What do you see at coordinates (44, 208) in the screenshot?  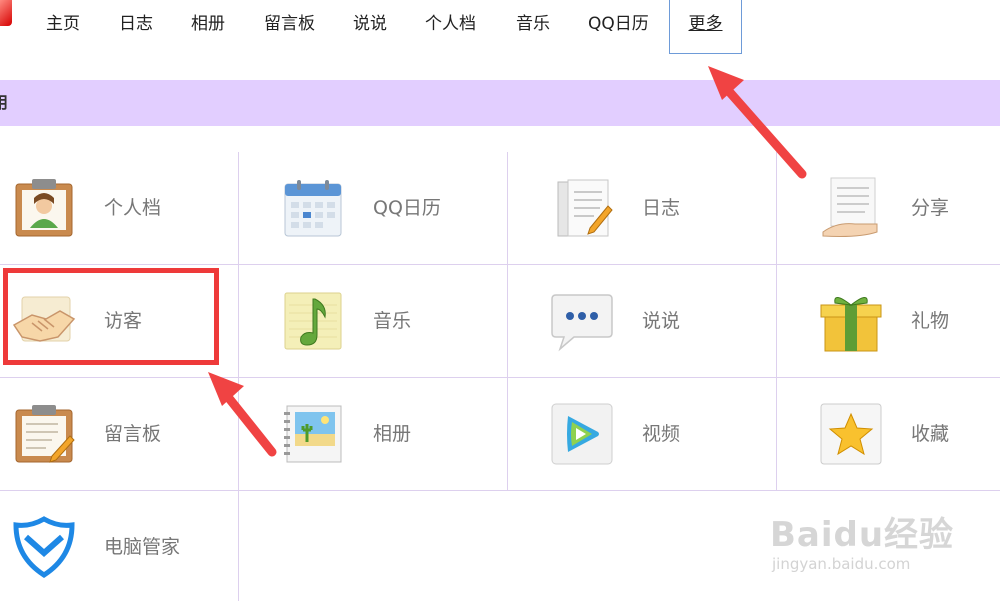 I see `profile-clipboard-icon` at bounding box center [44, 208].